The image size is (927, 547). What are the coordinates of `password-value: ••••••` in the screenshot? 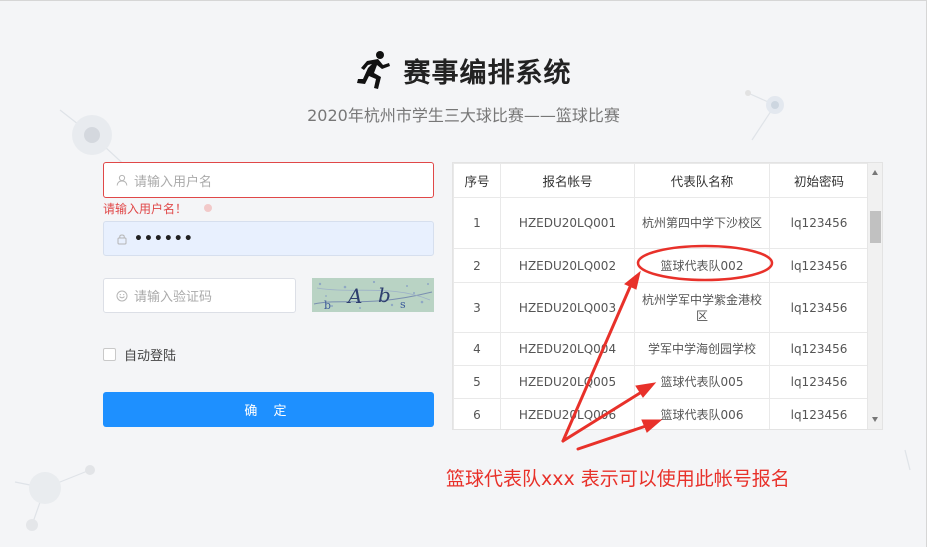 It's located at (164, 238).